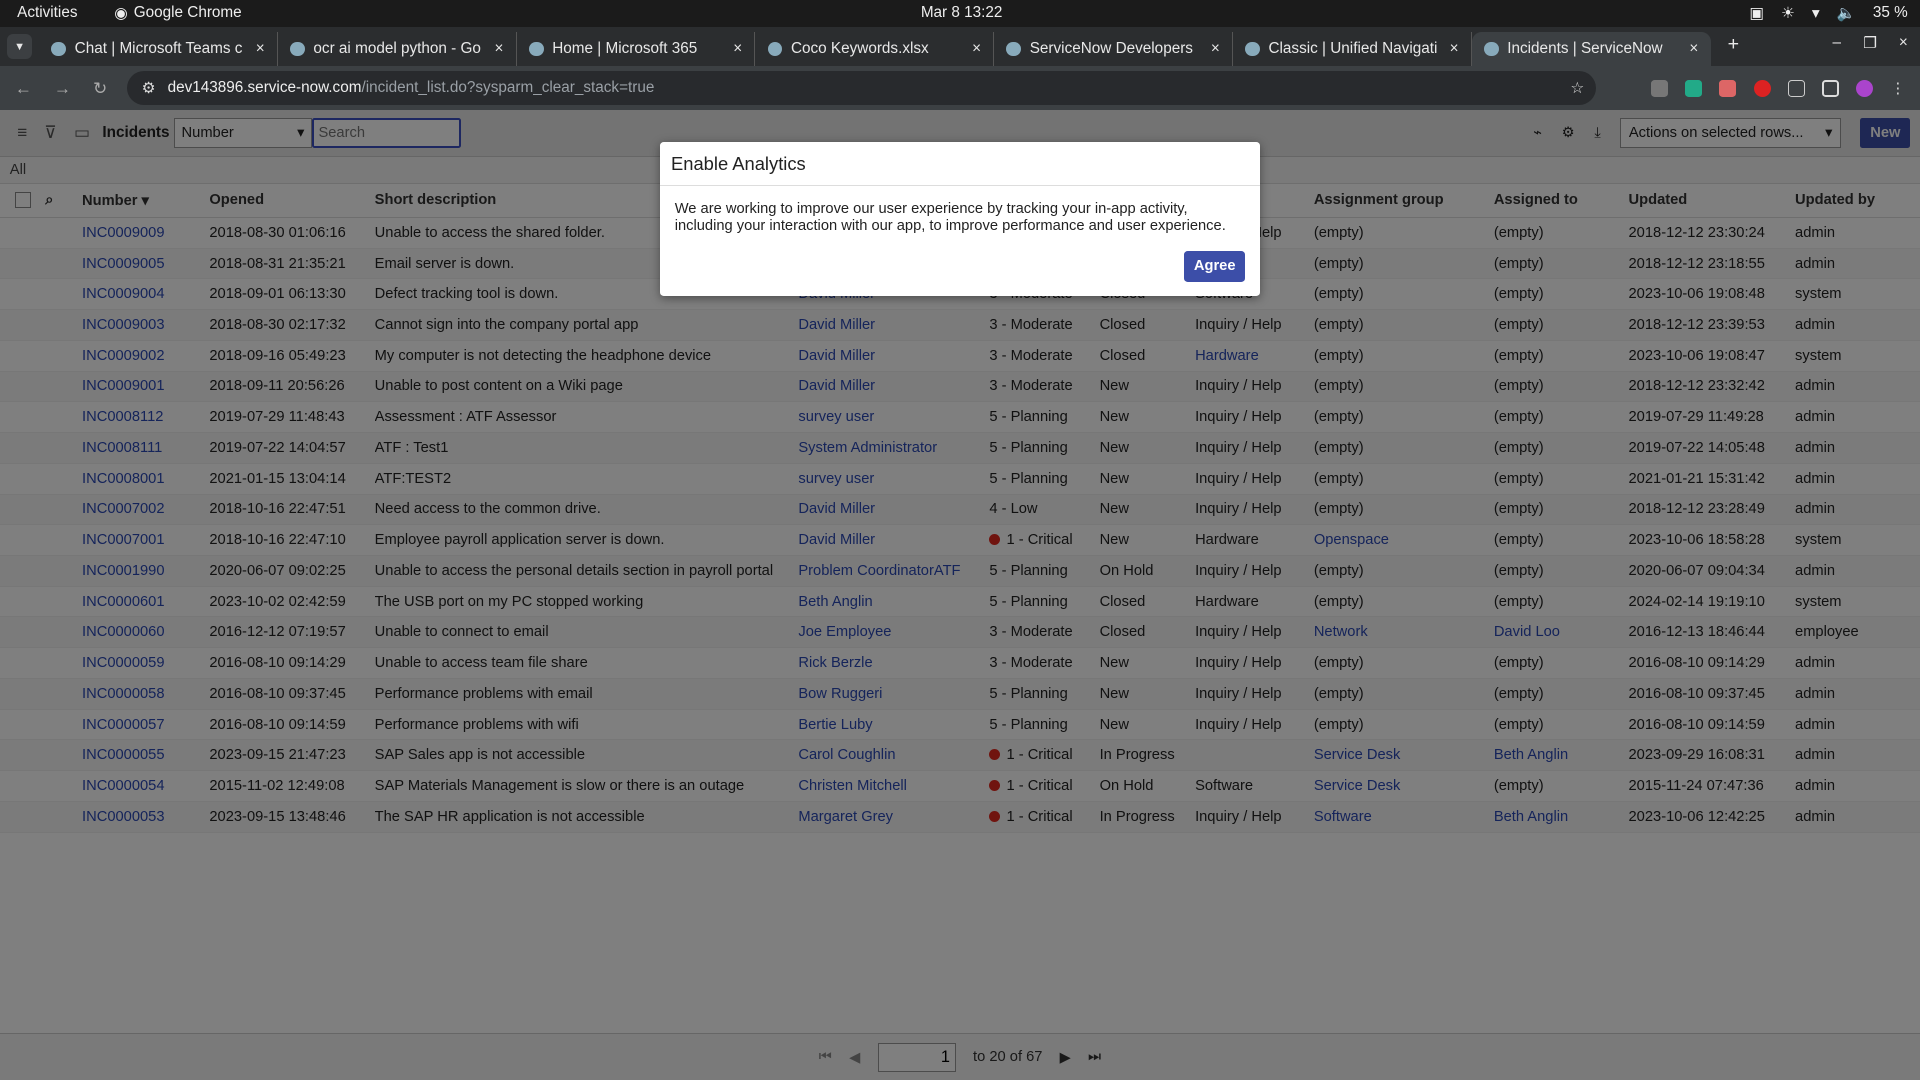  Describe the element at coordinates (23, 88) in the screenshot. I see `back-icon: ←` at that location.